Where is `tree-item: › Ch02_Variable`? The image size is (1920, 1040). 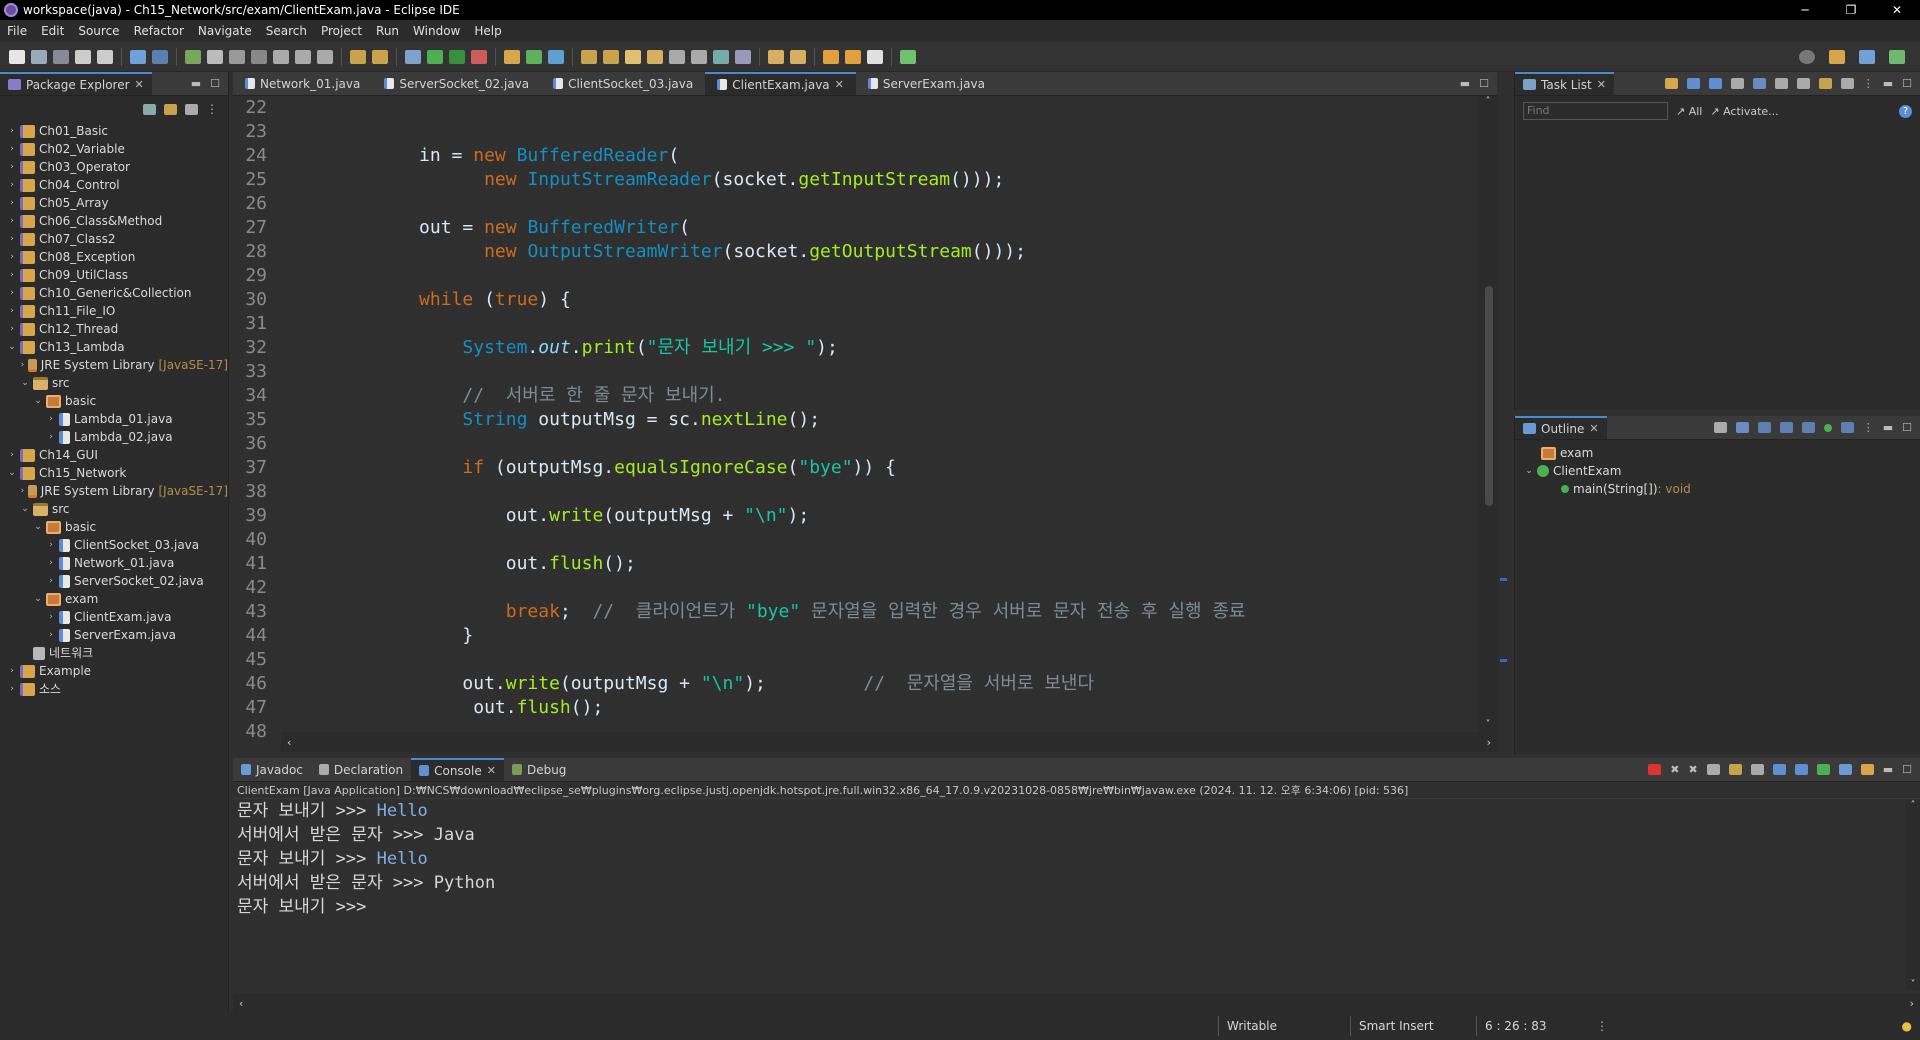
tree-item: › Ch02_Variable is located at coordinates (114, 149).